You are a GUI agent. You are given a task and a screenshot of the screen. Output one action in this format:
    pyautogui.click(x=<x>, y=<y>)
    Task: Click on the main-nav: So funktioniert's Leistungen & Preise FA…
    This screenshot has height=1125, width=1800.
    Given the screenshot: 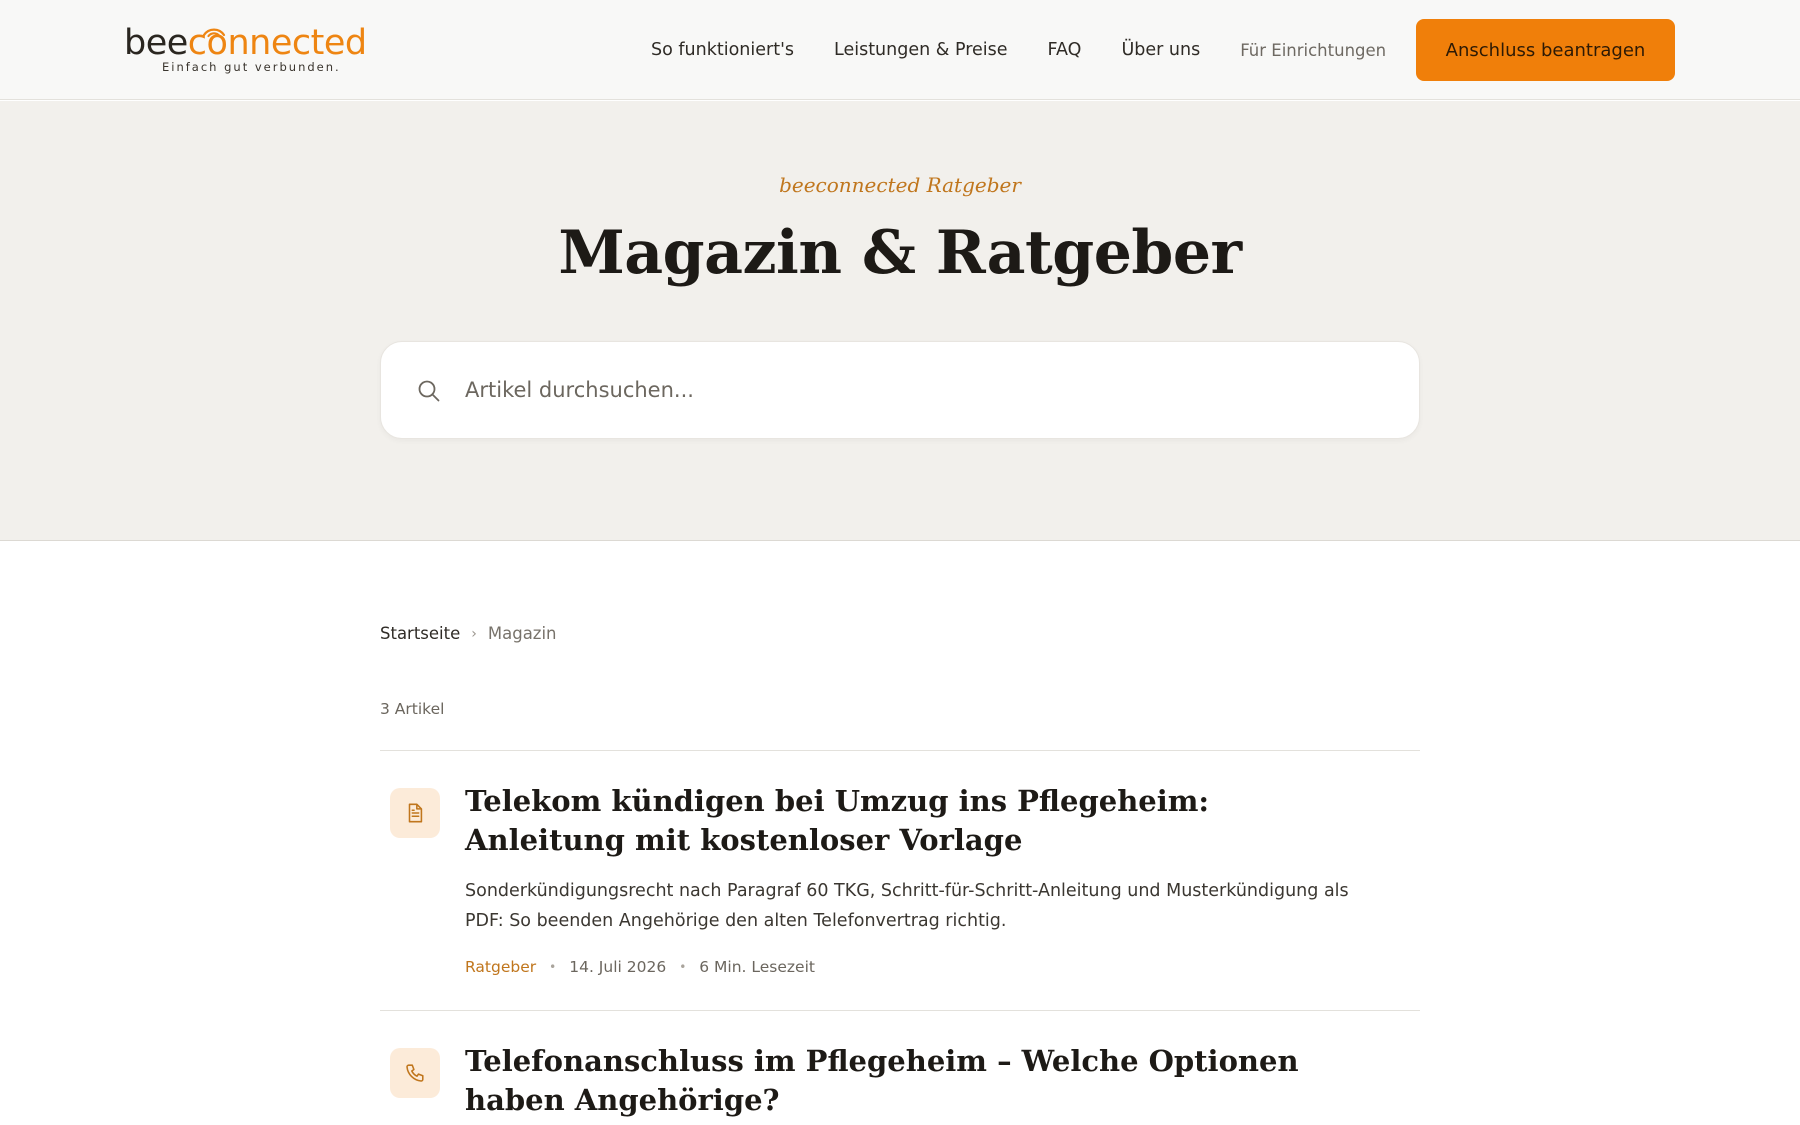 What is the action you would take?
    pyautogui.click(x=1038, y=50)
    